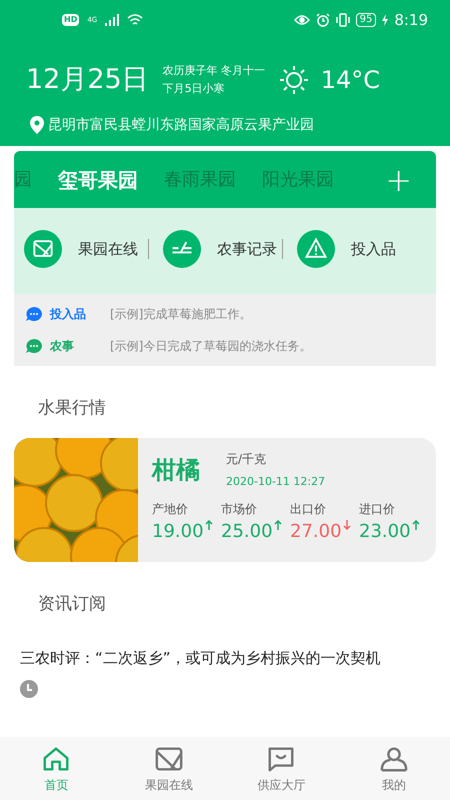  What do you see at coordinates (239, 509) in the screenshot?
I see `price-label: 市场价` at bounding box center [239, 509].